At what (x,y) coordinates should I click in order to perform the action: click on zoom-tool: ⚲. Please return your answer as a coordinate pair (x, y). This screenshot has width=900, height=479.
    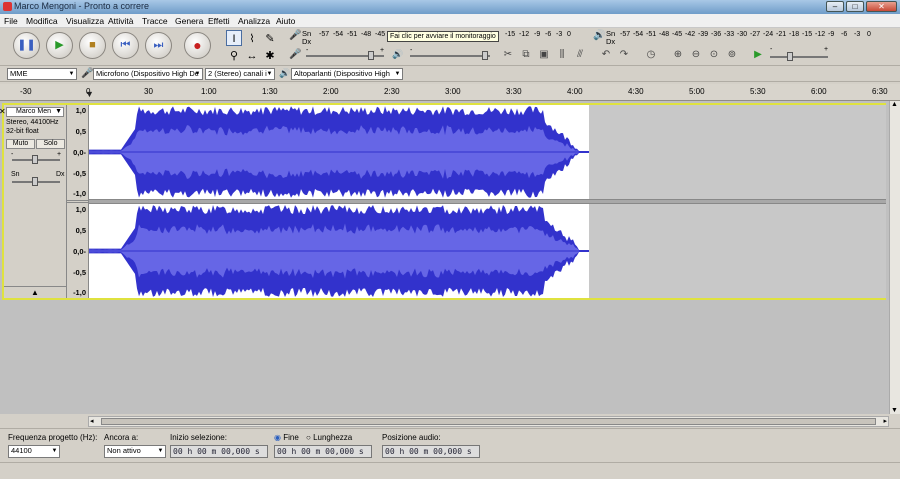
    Looking at the image, I should click on (234, 55).